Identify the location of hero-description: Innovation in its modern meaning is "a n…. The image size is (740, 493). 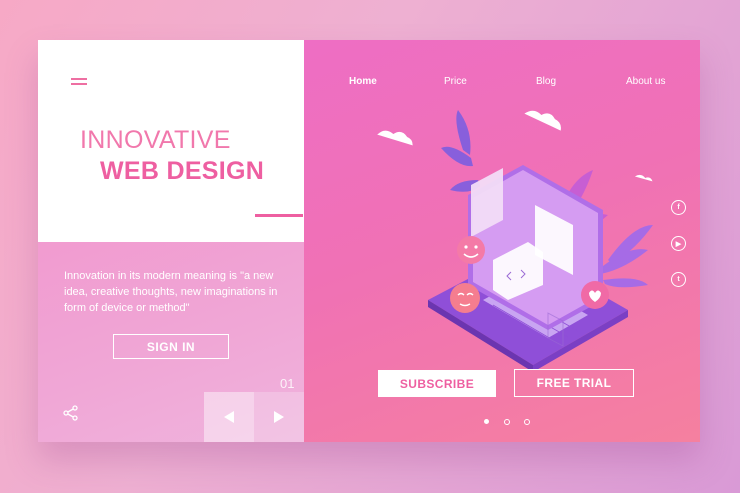
(171, 292).